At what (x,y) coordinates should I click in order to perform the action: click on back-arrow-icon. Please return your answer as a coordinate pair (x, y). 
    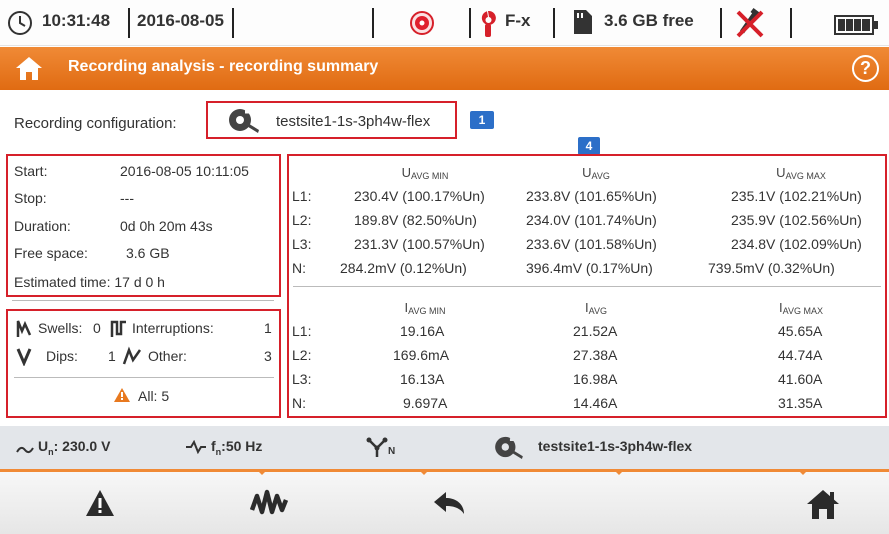
    Looking at the image, I should click on (449, 503).